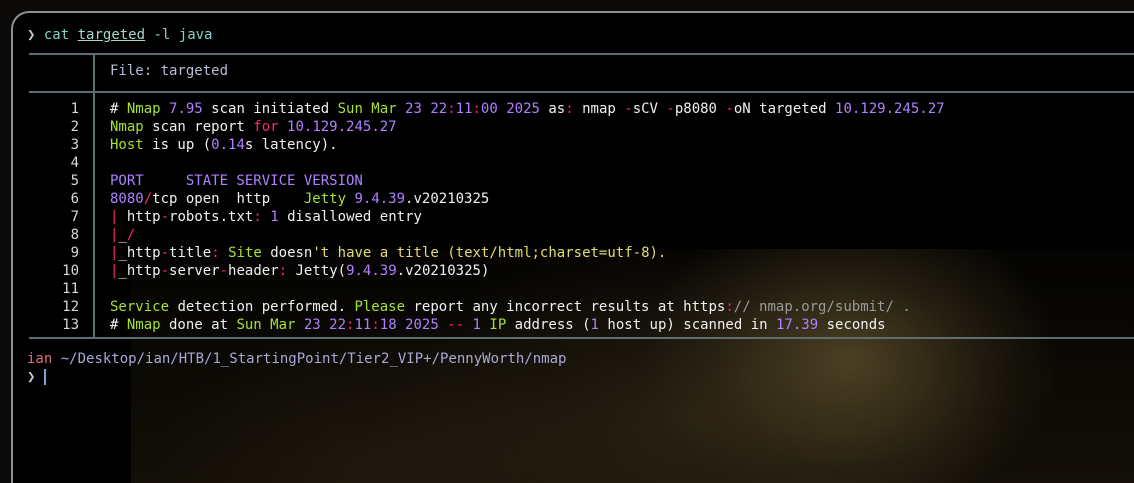 Image resolution: width=1134 pixels, height=483 pixels. What do you see at coordinates (127, 145) in the screenshot?
I see `code-token: Host` at bounding box center [127, 145].